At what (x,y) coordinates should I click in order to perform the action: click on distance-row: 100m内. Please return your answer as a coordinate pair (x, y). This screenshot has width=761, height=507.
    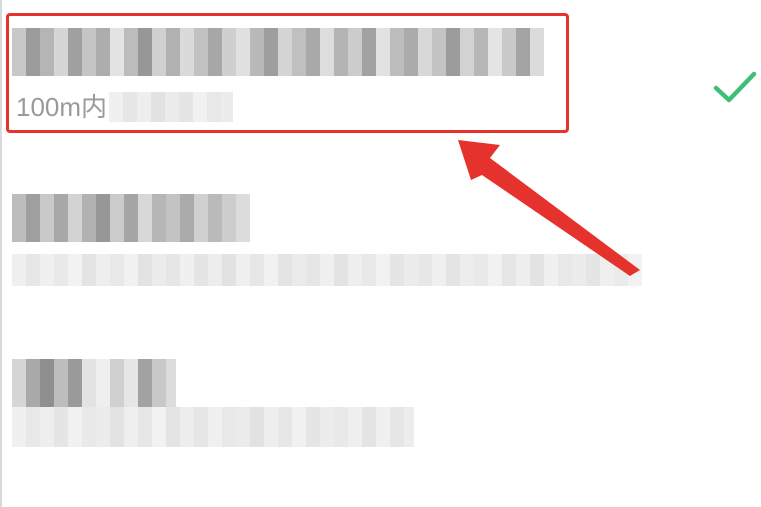
    Looking at the image, I should click on (125, 107).